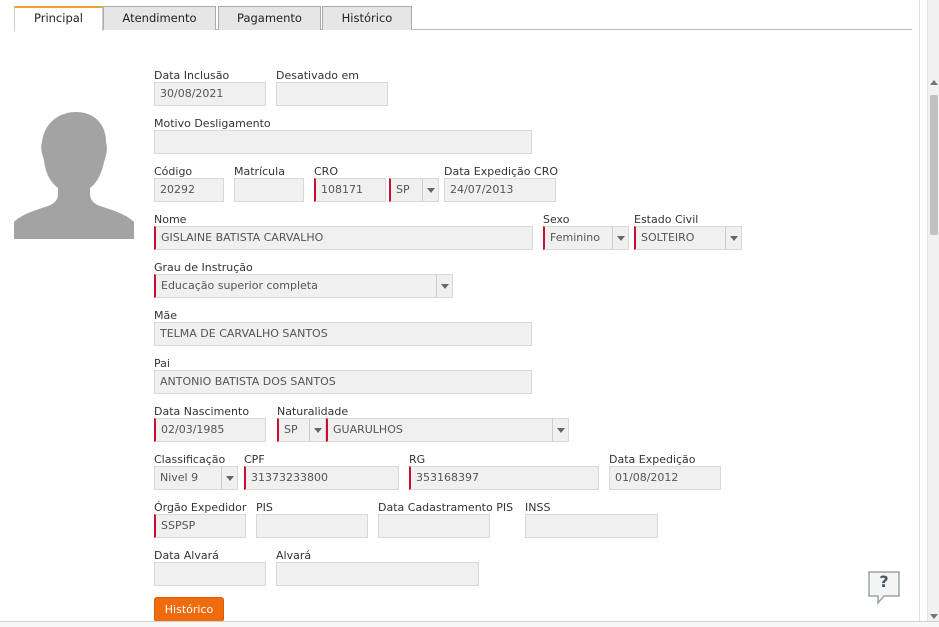  I want to click on rg-label: RG, so click(417, 459).